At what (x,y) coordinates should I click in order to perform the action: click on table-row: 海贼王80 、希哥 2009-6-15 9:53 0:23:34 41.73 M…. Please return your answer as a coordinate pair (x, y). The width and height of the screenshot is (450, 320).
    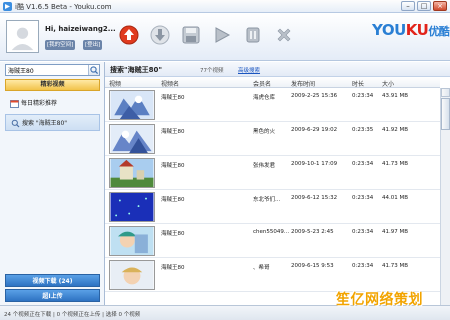
    Looking at the image, I should click on (272, 275).